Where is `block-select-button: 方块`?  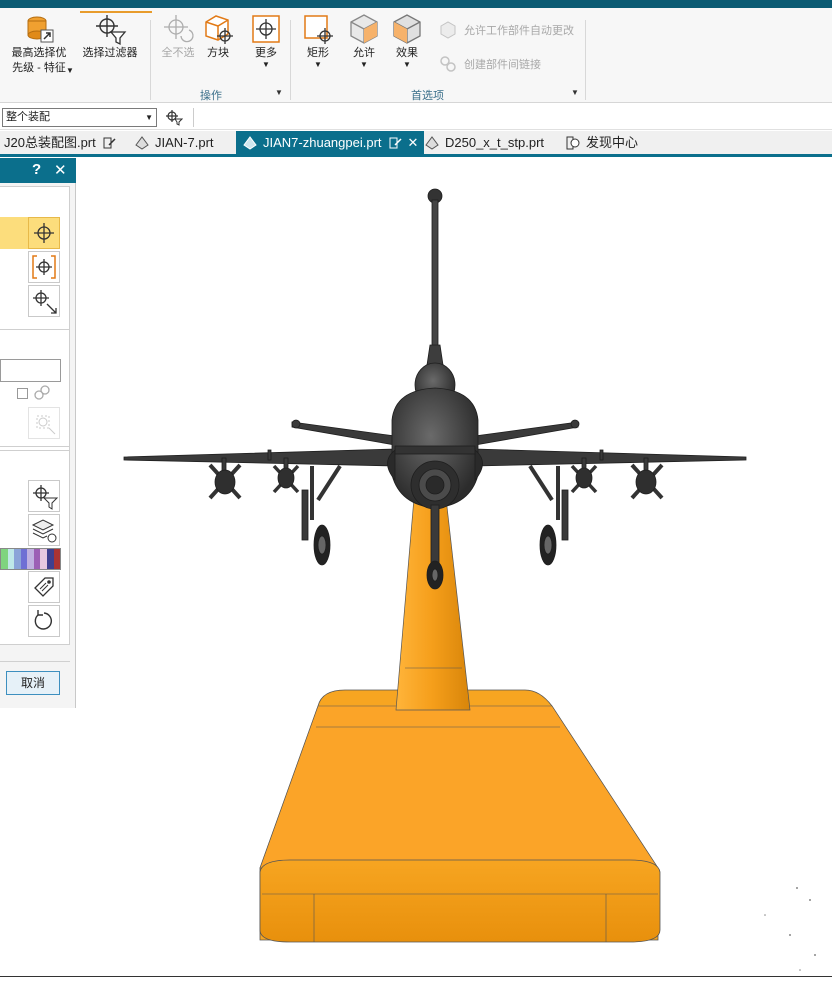
block-select-button: 方块 is located at coordinates (218, 36).